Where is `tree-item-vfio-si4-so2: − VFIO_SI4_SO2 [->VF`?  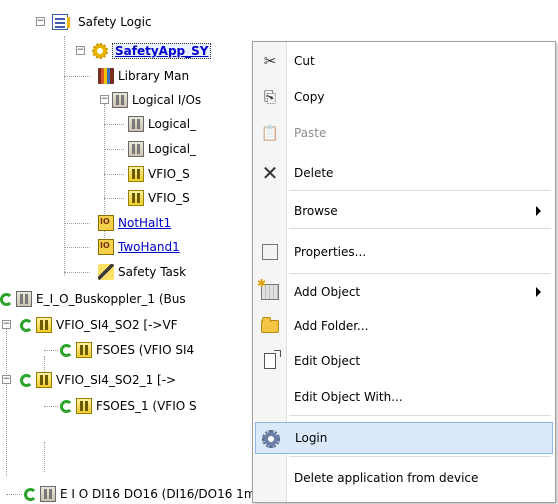 tree-item-vfio-si4-so2: − VFIO_SI4_SO2 [->VF is located at coordinates (90, 325).